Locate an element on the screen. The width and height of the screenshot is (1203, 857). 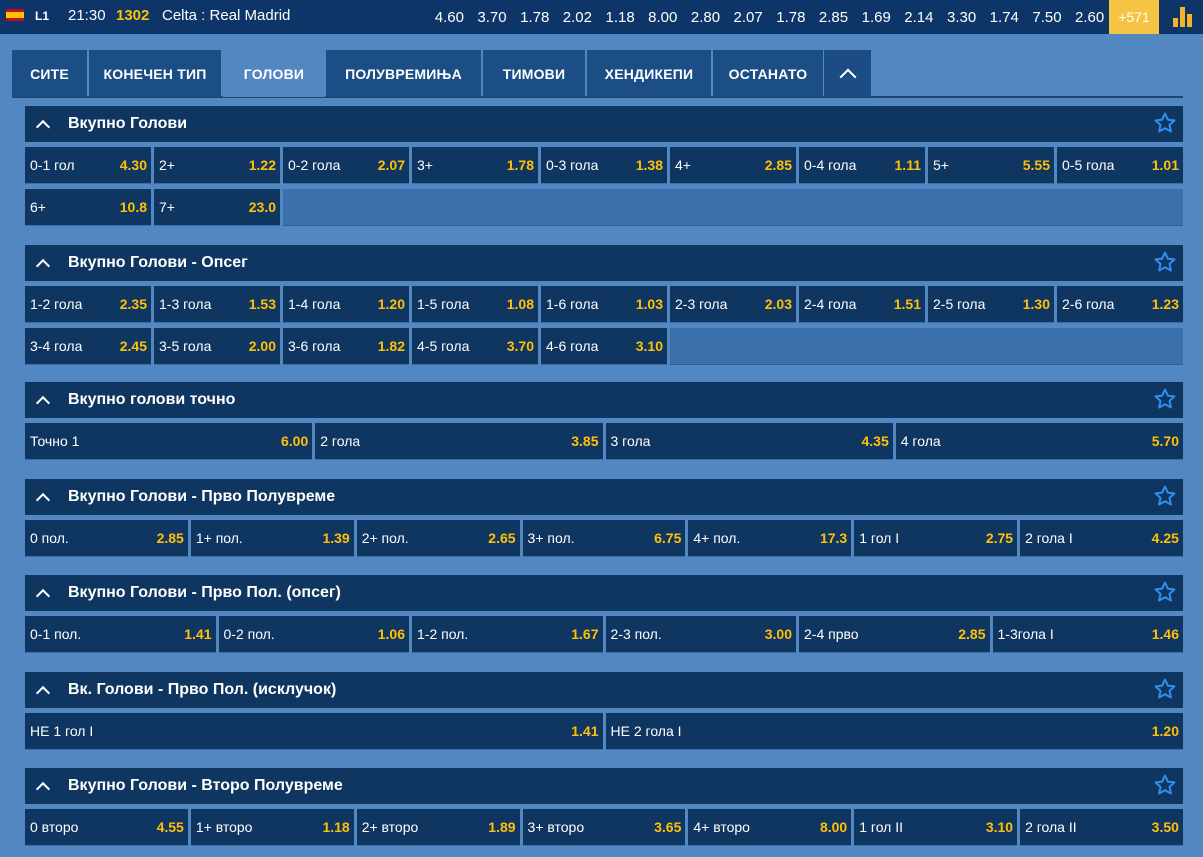
match-odd-2: 3.70 is located at coordinates (492, 17).